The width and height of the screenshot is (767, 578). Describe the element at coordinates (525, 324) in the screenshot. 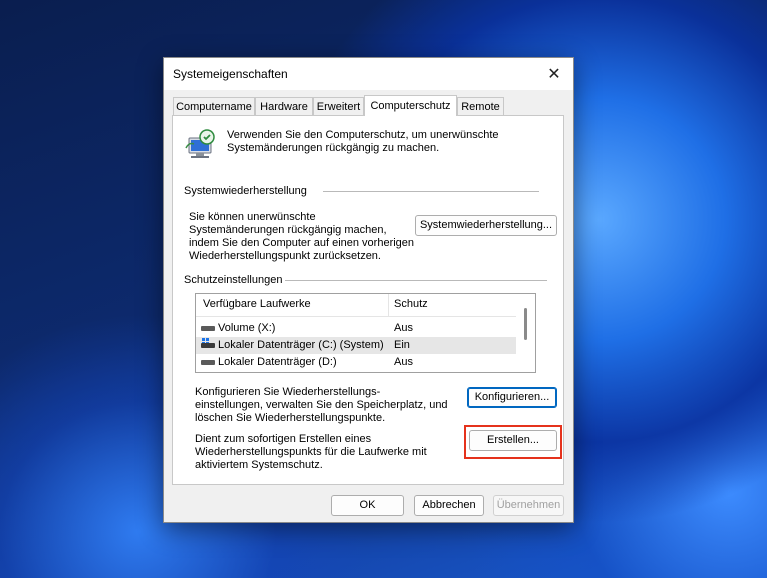

I see `scrollbar-thumb` at that location.